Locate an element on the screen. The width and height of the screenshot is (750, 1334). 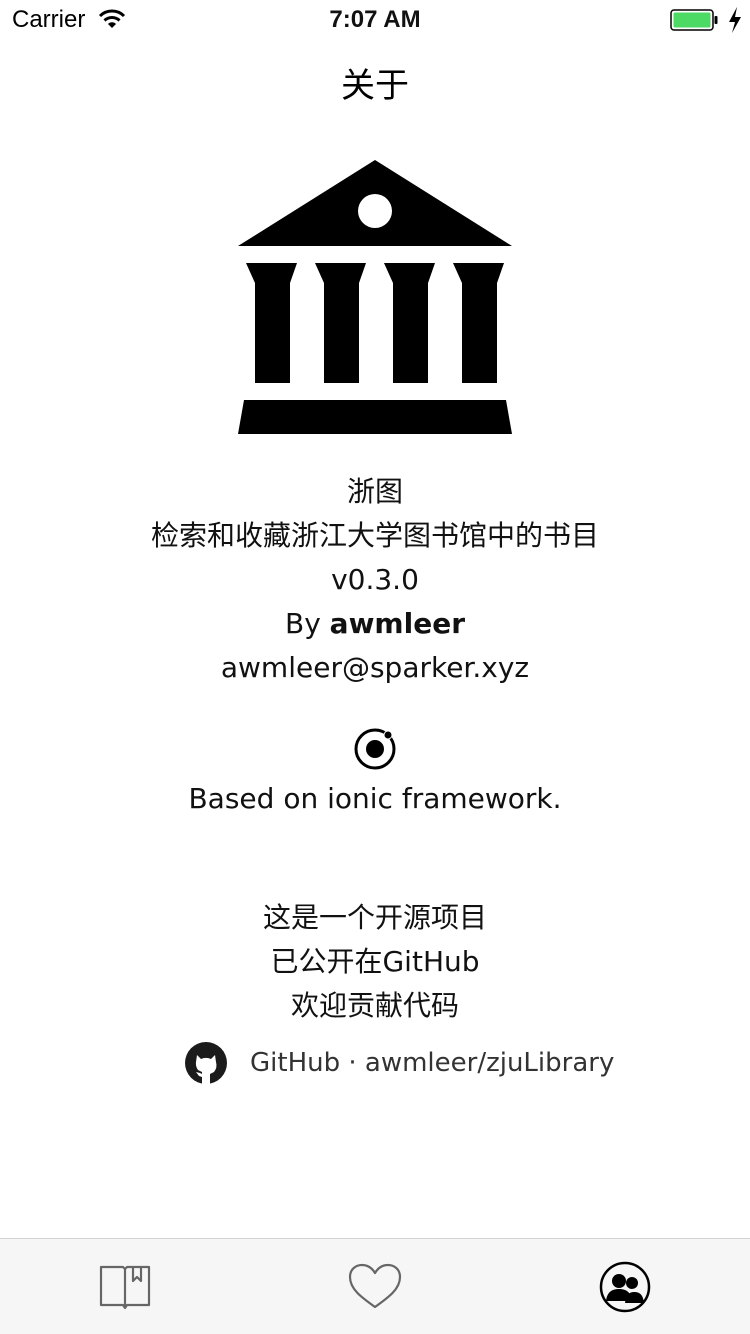
author-name: awmleer is located at coordinates (397, 623).